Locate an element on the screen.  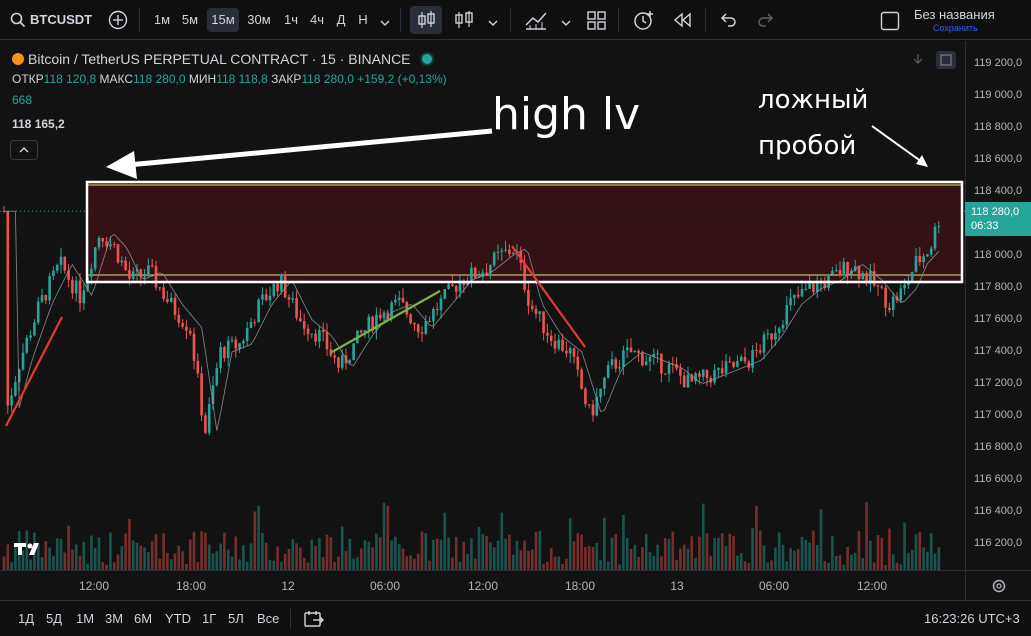
add-symbol-icon is located at coordinates (118, 21).